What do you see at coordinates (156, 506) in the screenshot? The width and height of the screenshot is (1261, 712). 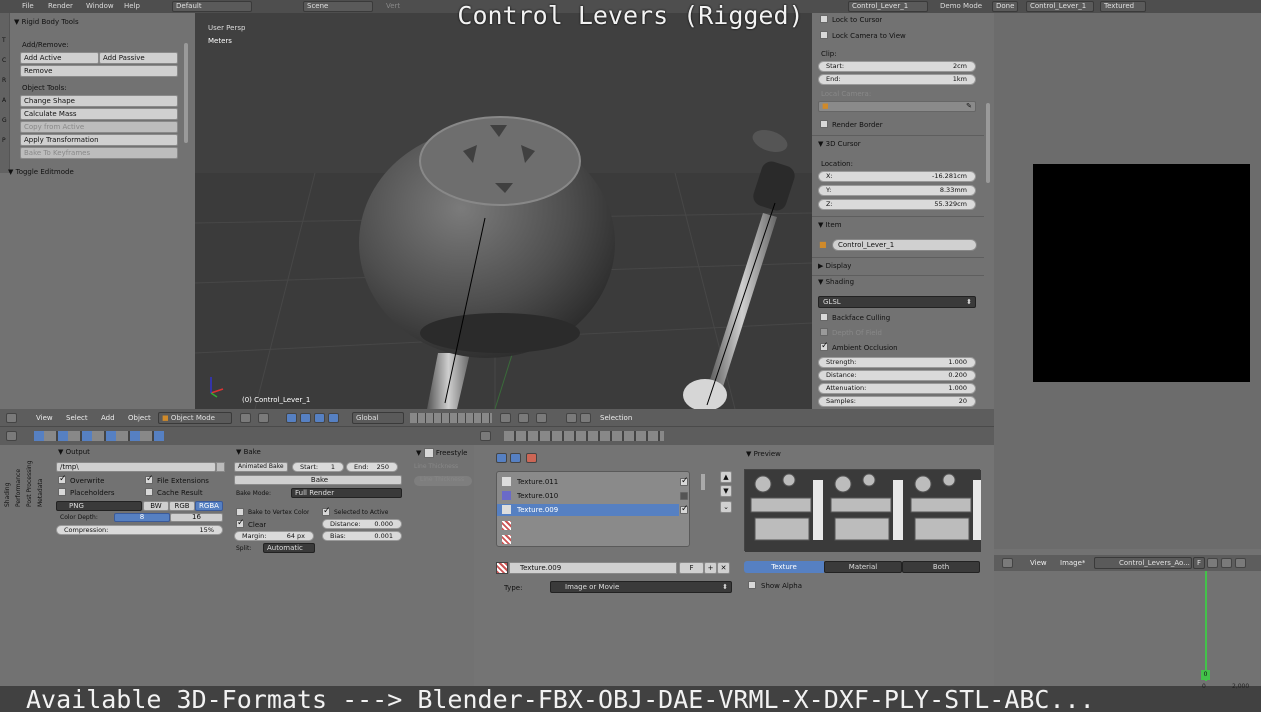 I see `bw-button: BW` at bounding box center [156, 506].